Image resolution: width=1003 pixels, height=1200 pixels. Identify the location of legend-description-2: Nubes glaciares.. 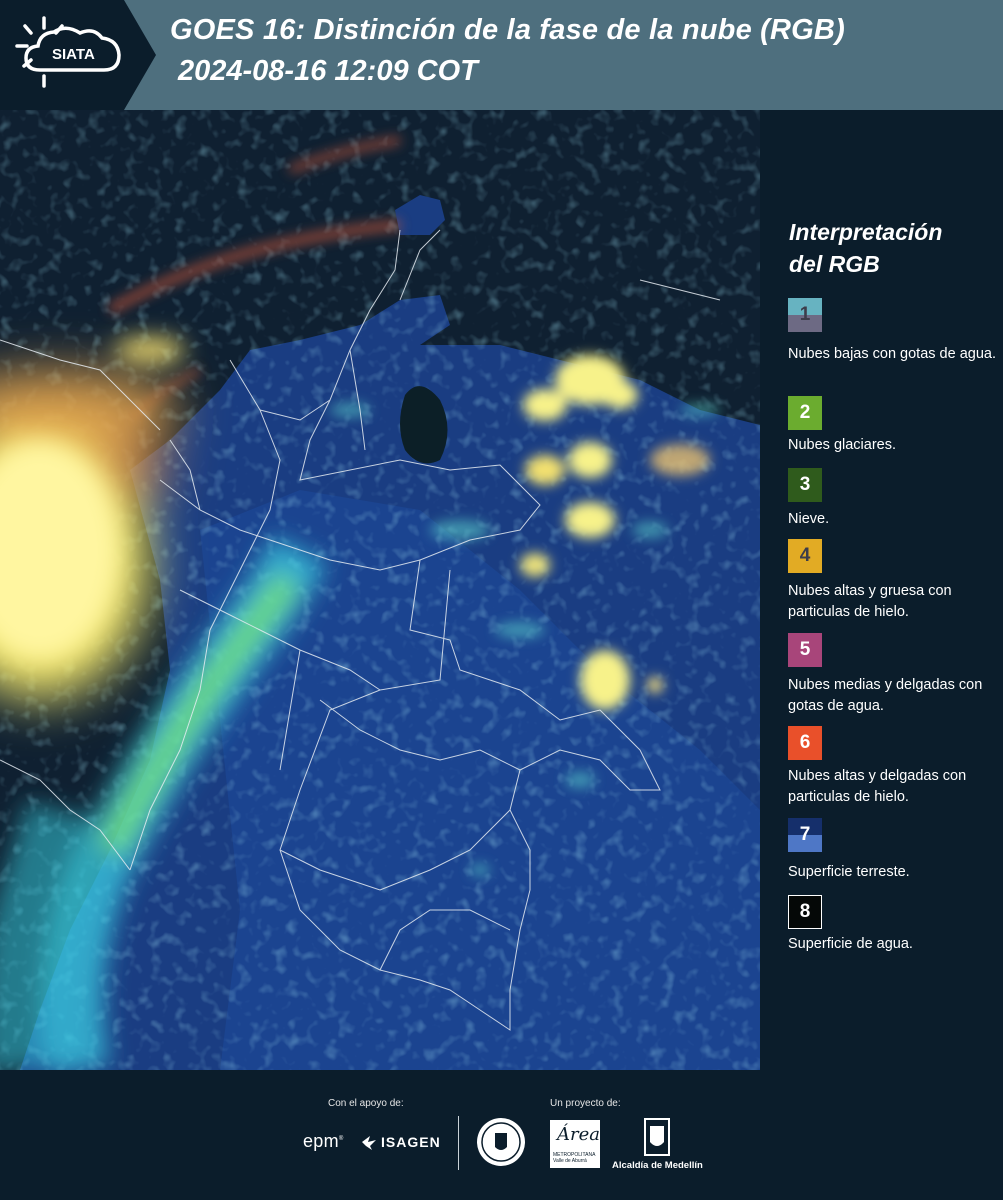
(842, 445).